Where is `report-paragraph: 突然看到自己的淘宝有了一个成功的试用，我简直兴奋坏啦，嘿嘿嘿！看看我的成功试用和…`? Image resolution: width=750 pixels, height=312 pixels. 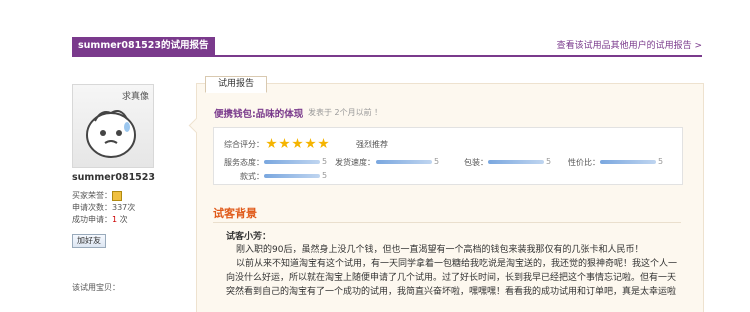
report-paragraph: 突然看到自己的淘宝有了一个成功的试用，我简直兴奋坏啦，嘿嘿嘿！看看我的成功试用和… is located at coordinates (451, 292).